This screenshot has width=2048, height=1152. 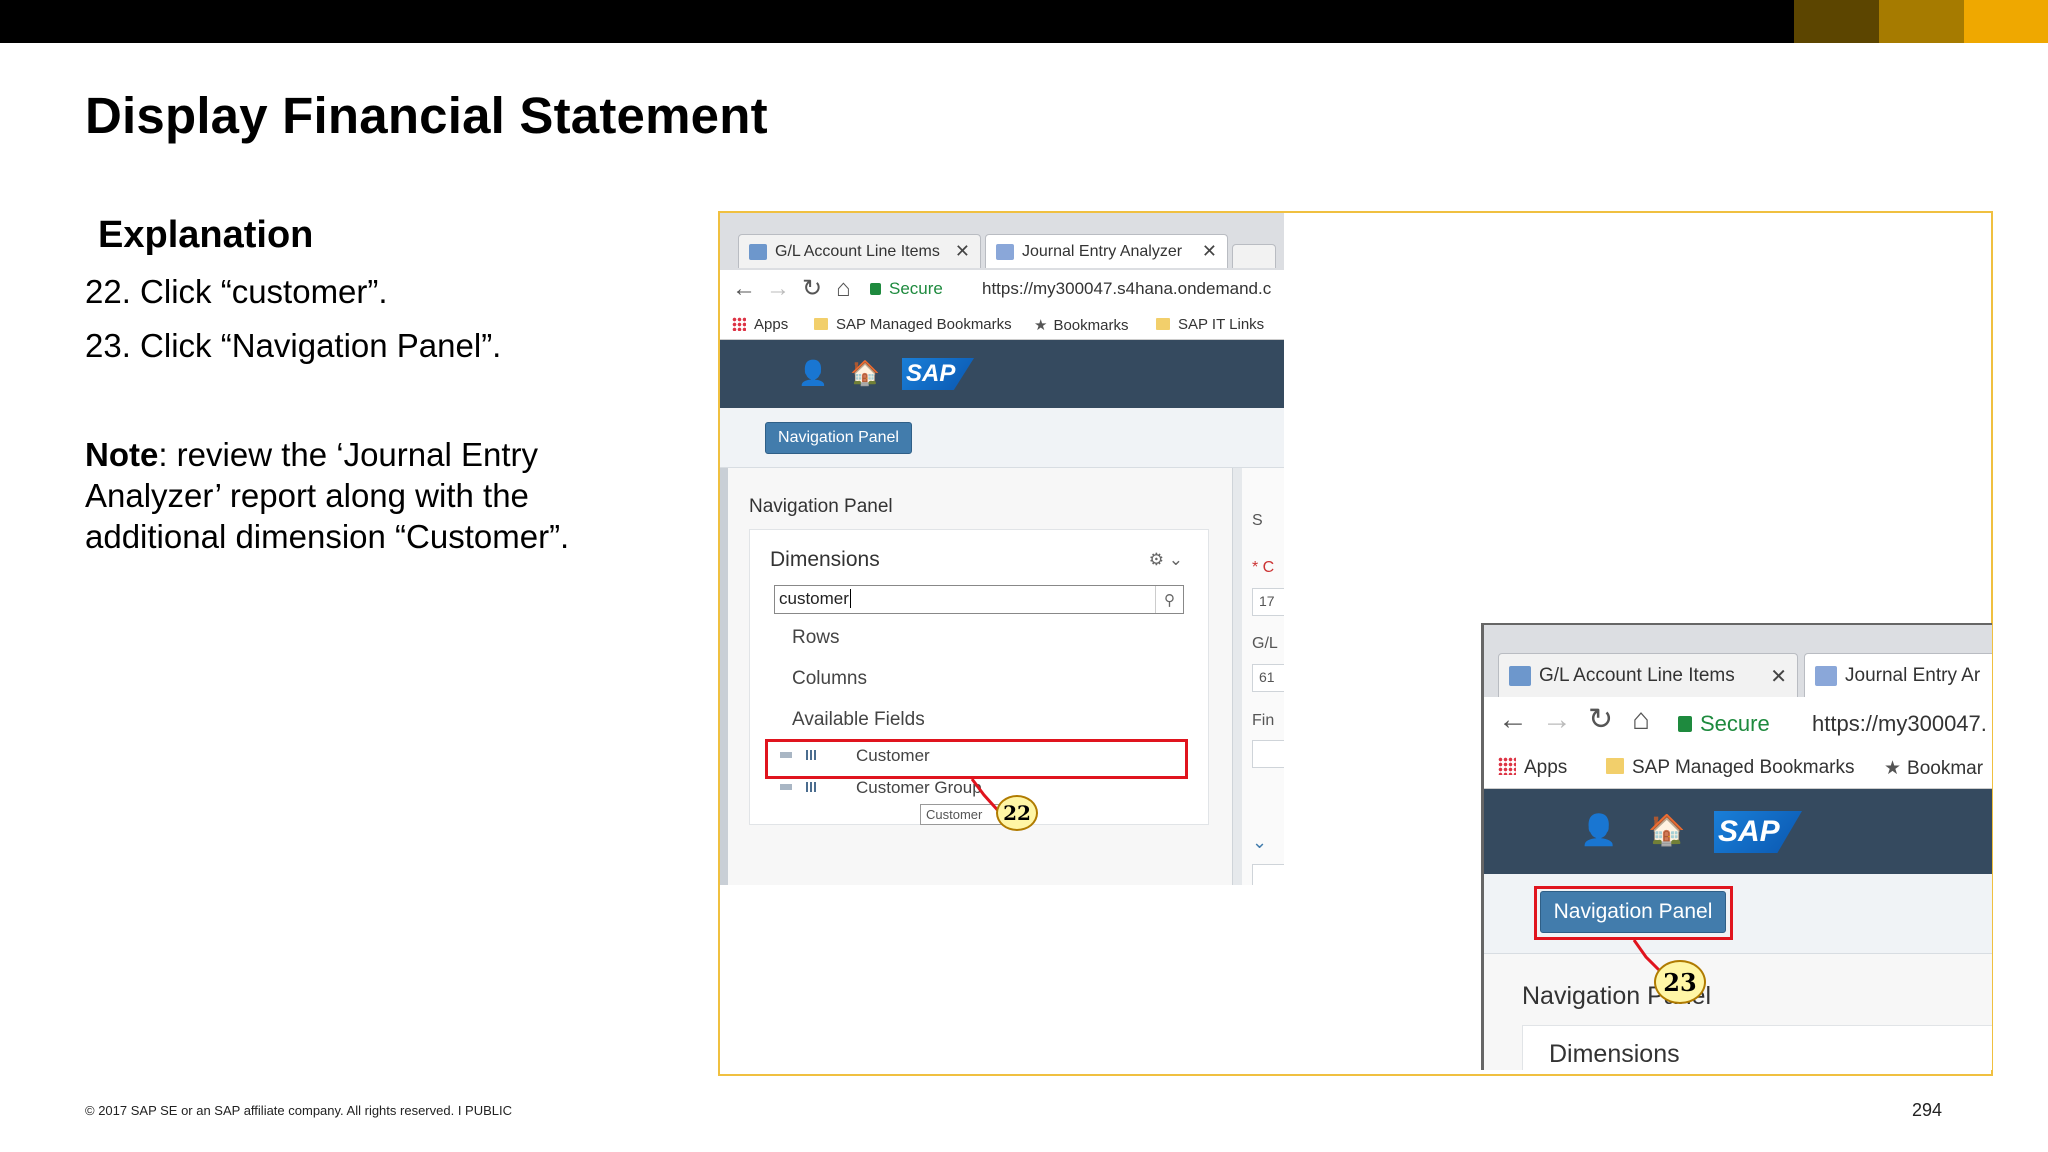 What do you see at coordinates (979, 599) in the screenshot?
I see `dimension-search-input: customer ⚲` at bounding box center [979, 599].